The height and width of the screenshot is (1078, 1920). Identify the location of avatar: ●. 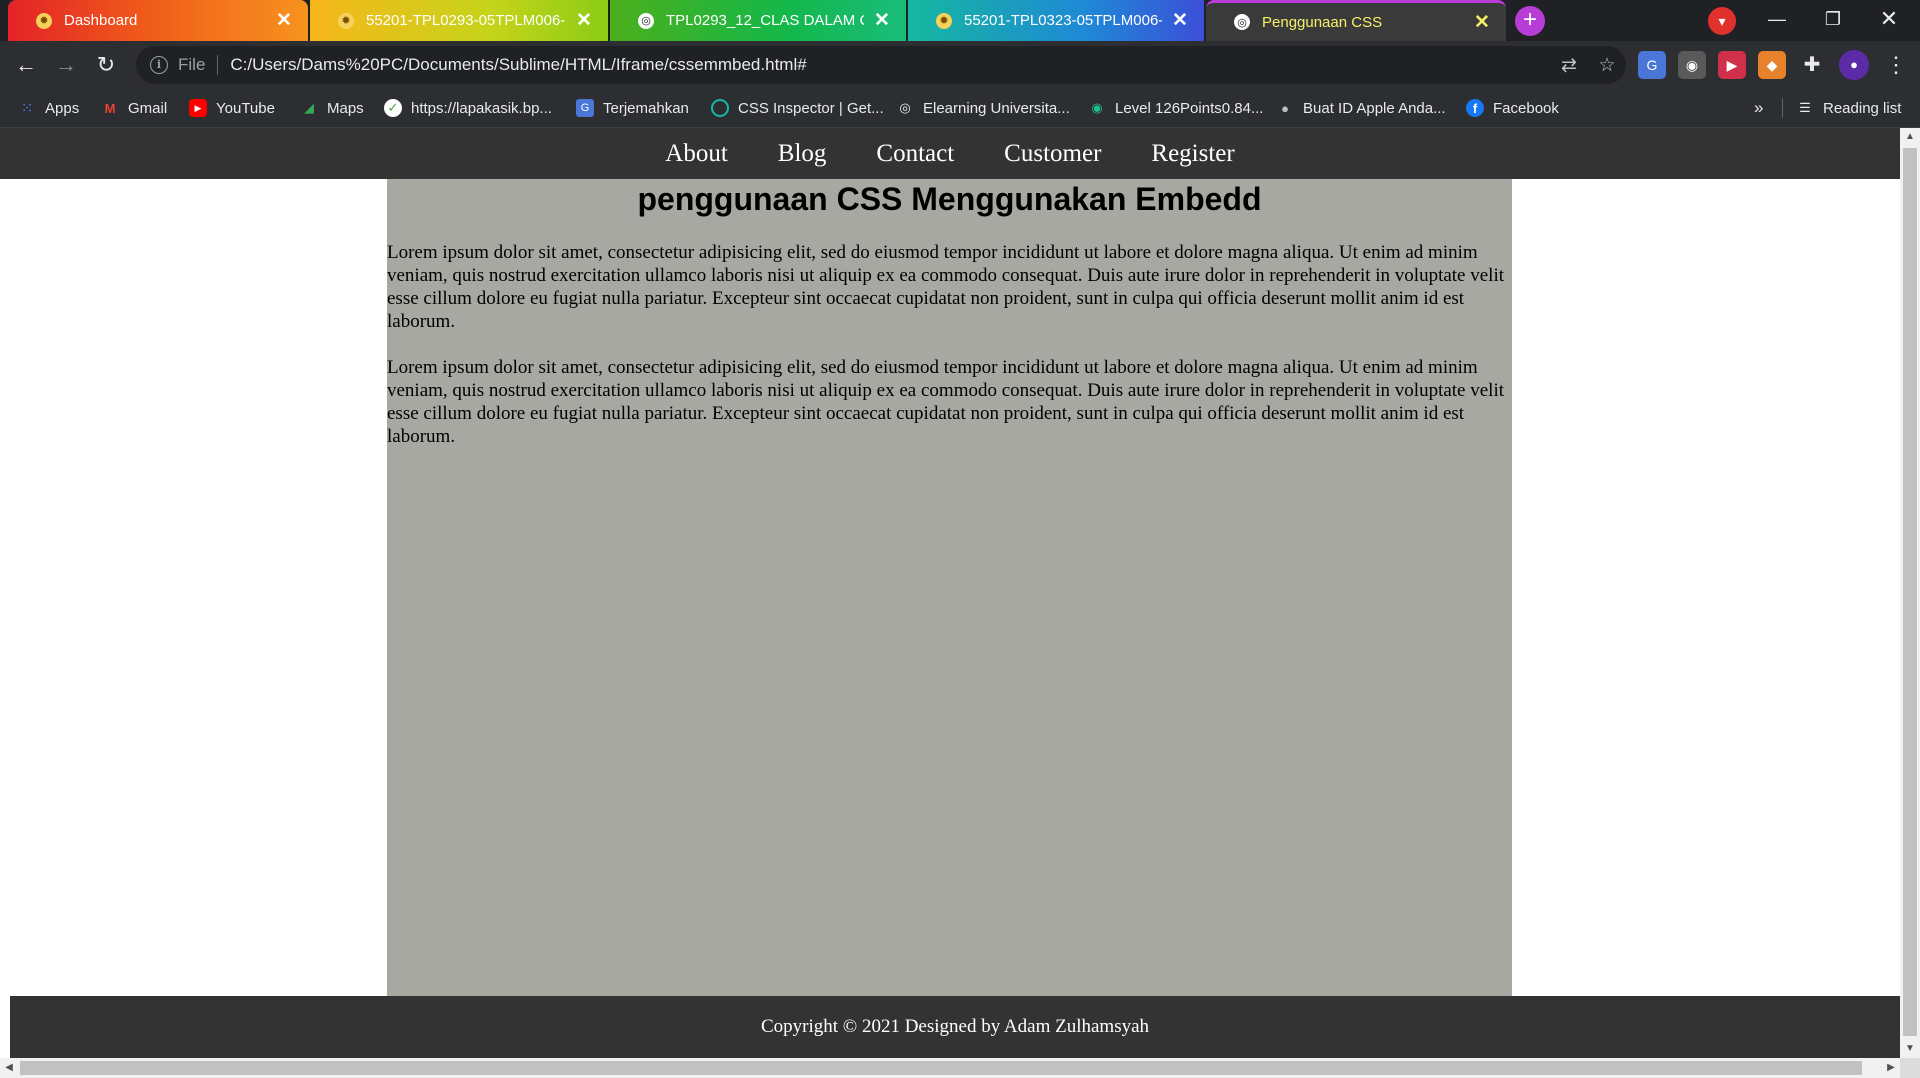
(1854, 65).